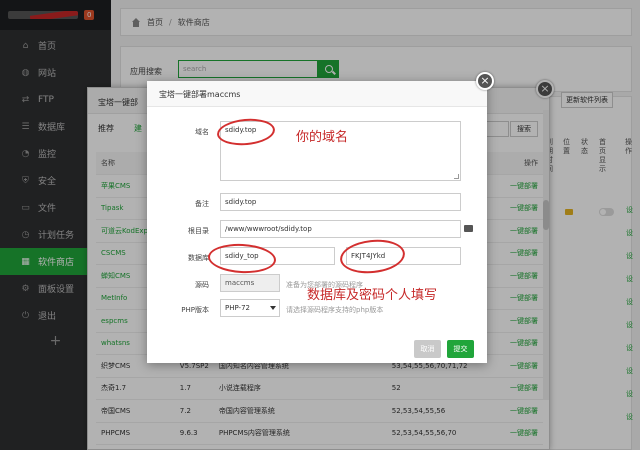 The image size is (640, 450). What do you see at coordinates (335, 310) in the screenshot?
I see `php-version-hint: 请选择源码程序支持的php版本` at bounding box center [335, 310].